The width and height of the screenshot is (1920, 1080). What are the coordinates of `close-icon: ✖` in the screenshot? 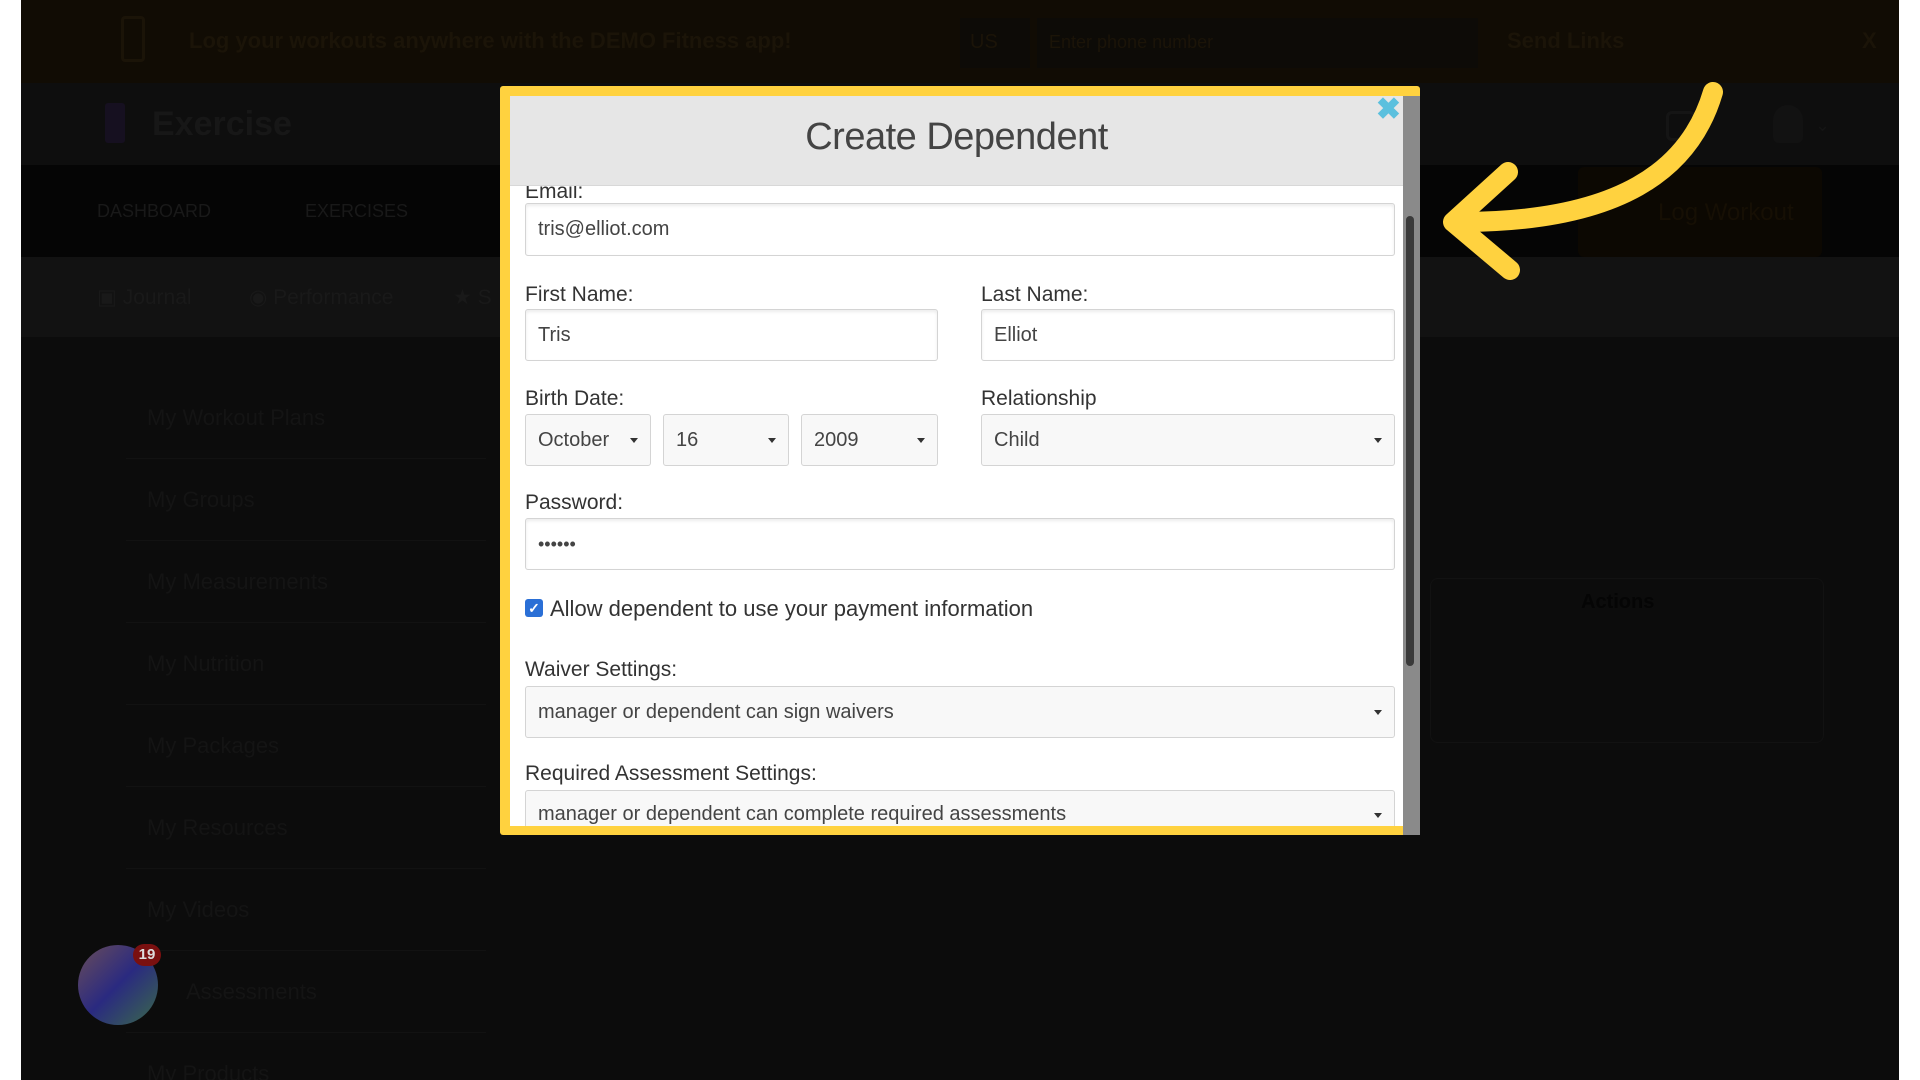 It's located at (1388, 111).